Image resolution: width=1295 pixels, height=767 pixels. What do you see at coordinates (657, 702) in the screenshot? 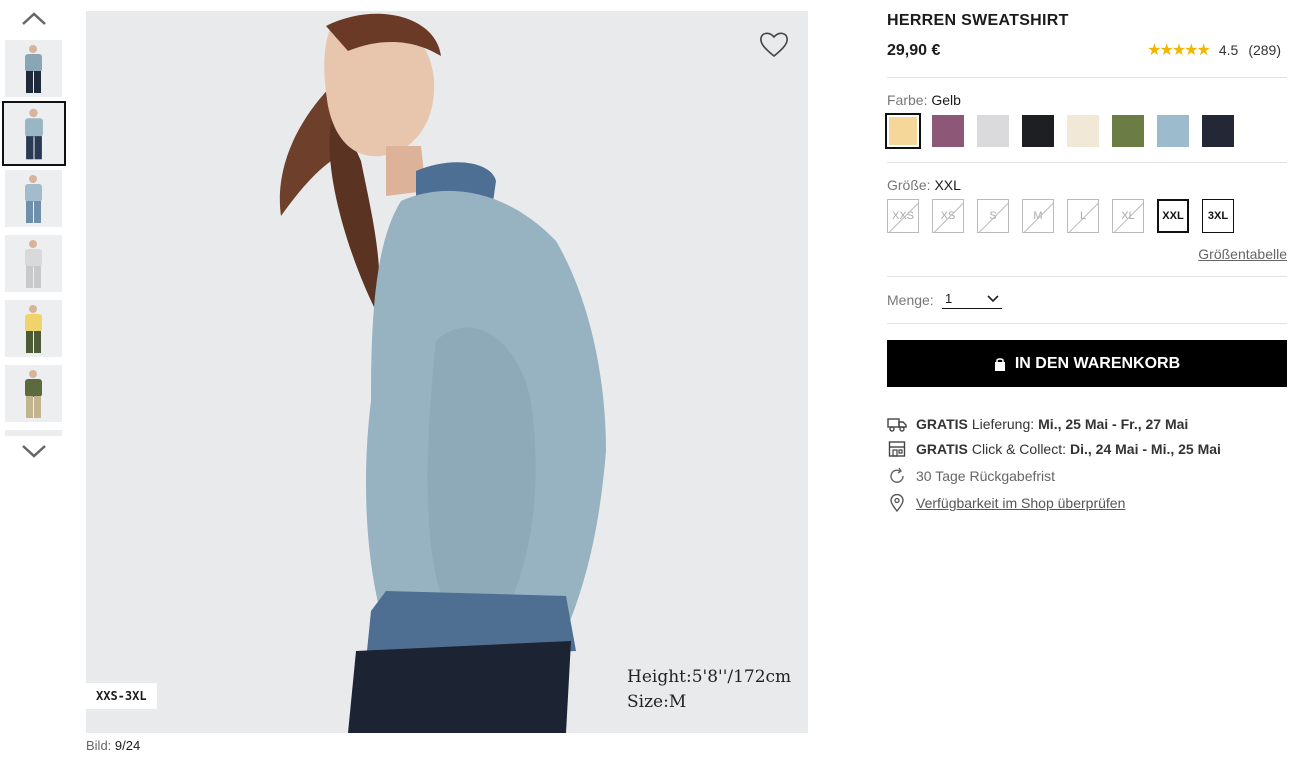
I see `model-size: Size:M` at bounding box center [657, 702].